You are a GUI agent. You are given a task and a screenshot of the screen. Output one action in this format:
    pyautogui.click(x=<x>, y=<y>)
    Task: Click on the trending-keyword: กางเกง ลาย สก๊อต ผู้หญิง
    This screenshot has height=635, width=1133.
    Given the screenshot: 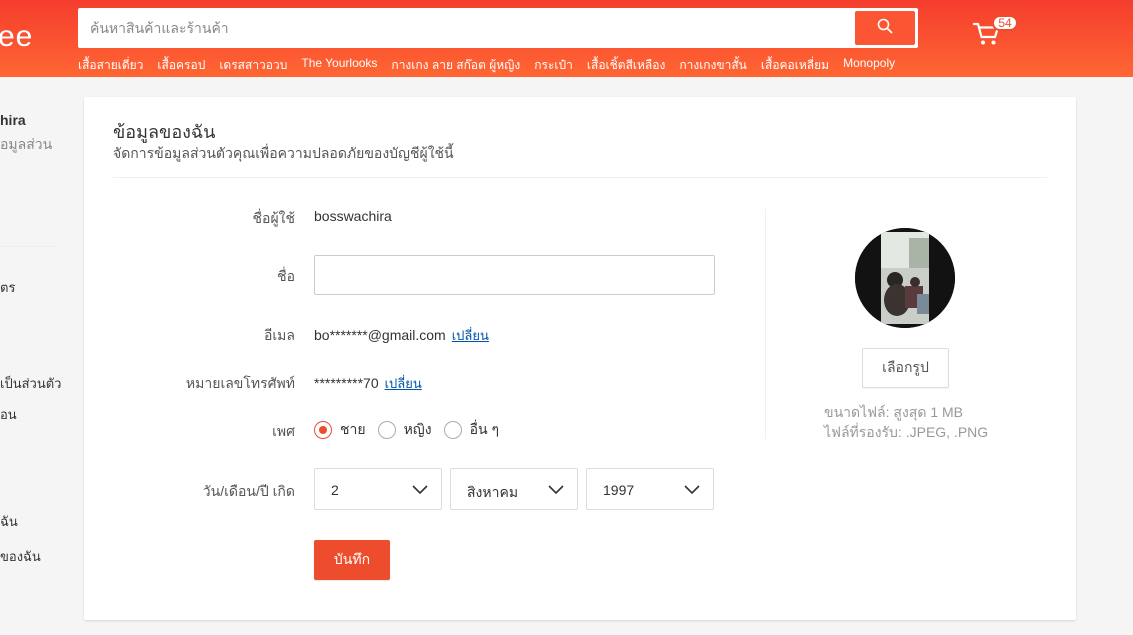 What is the action you would take?
    pyautogui.click(x=455, y=65)
    